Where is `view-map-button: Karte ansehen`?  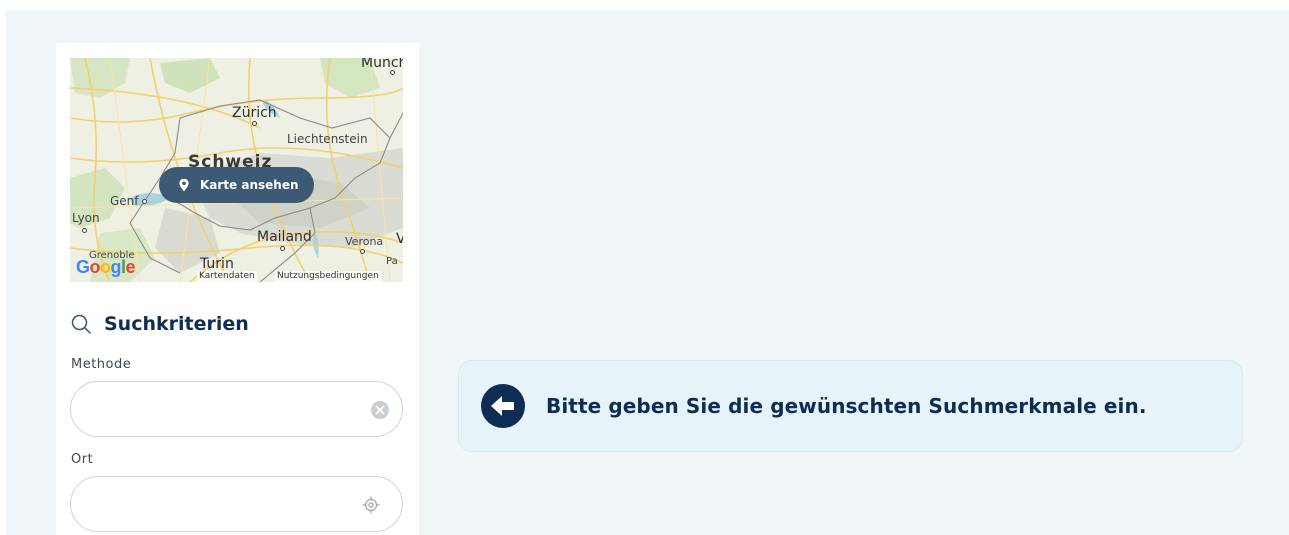
view-map-button: Karte ansehen is located at coordinates (236, 185).